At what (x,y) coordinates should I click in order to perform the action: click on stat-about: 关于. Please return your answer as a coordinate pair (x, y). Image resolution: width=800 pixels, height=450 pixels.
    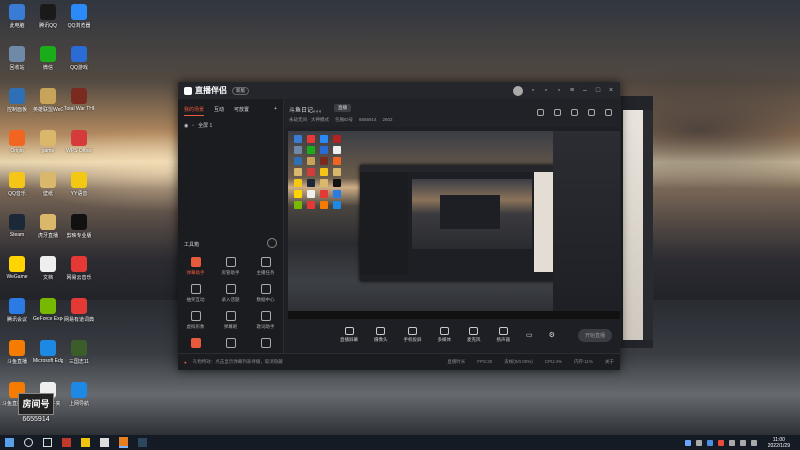
    Looking at the image, I should click on (609, 362).